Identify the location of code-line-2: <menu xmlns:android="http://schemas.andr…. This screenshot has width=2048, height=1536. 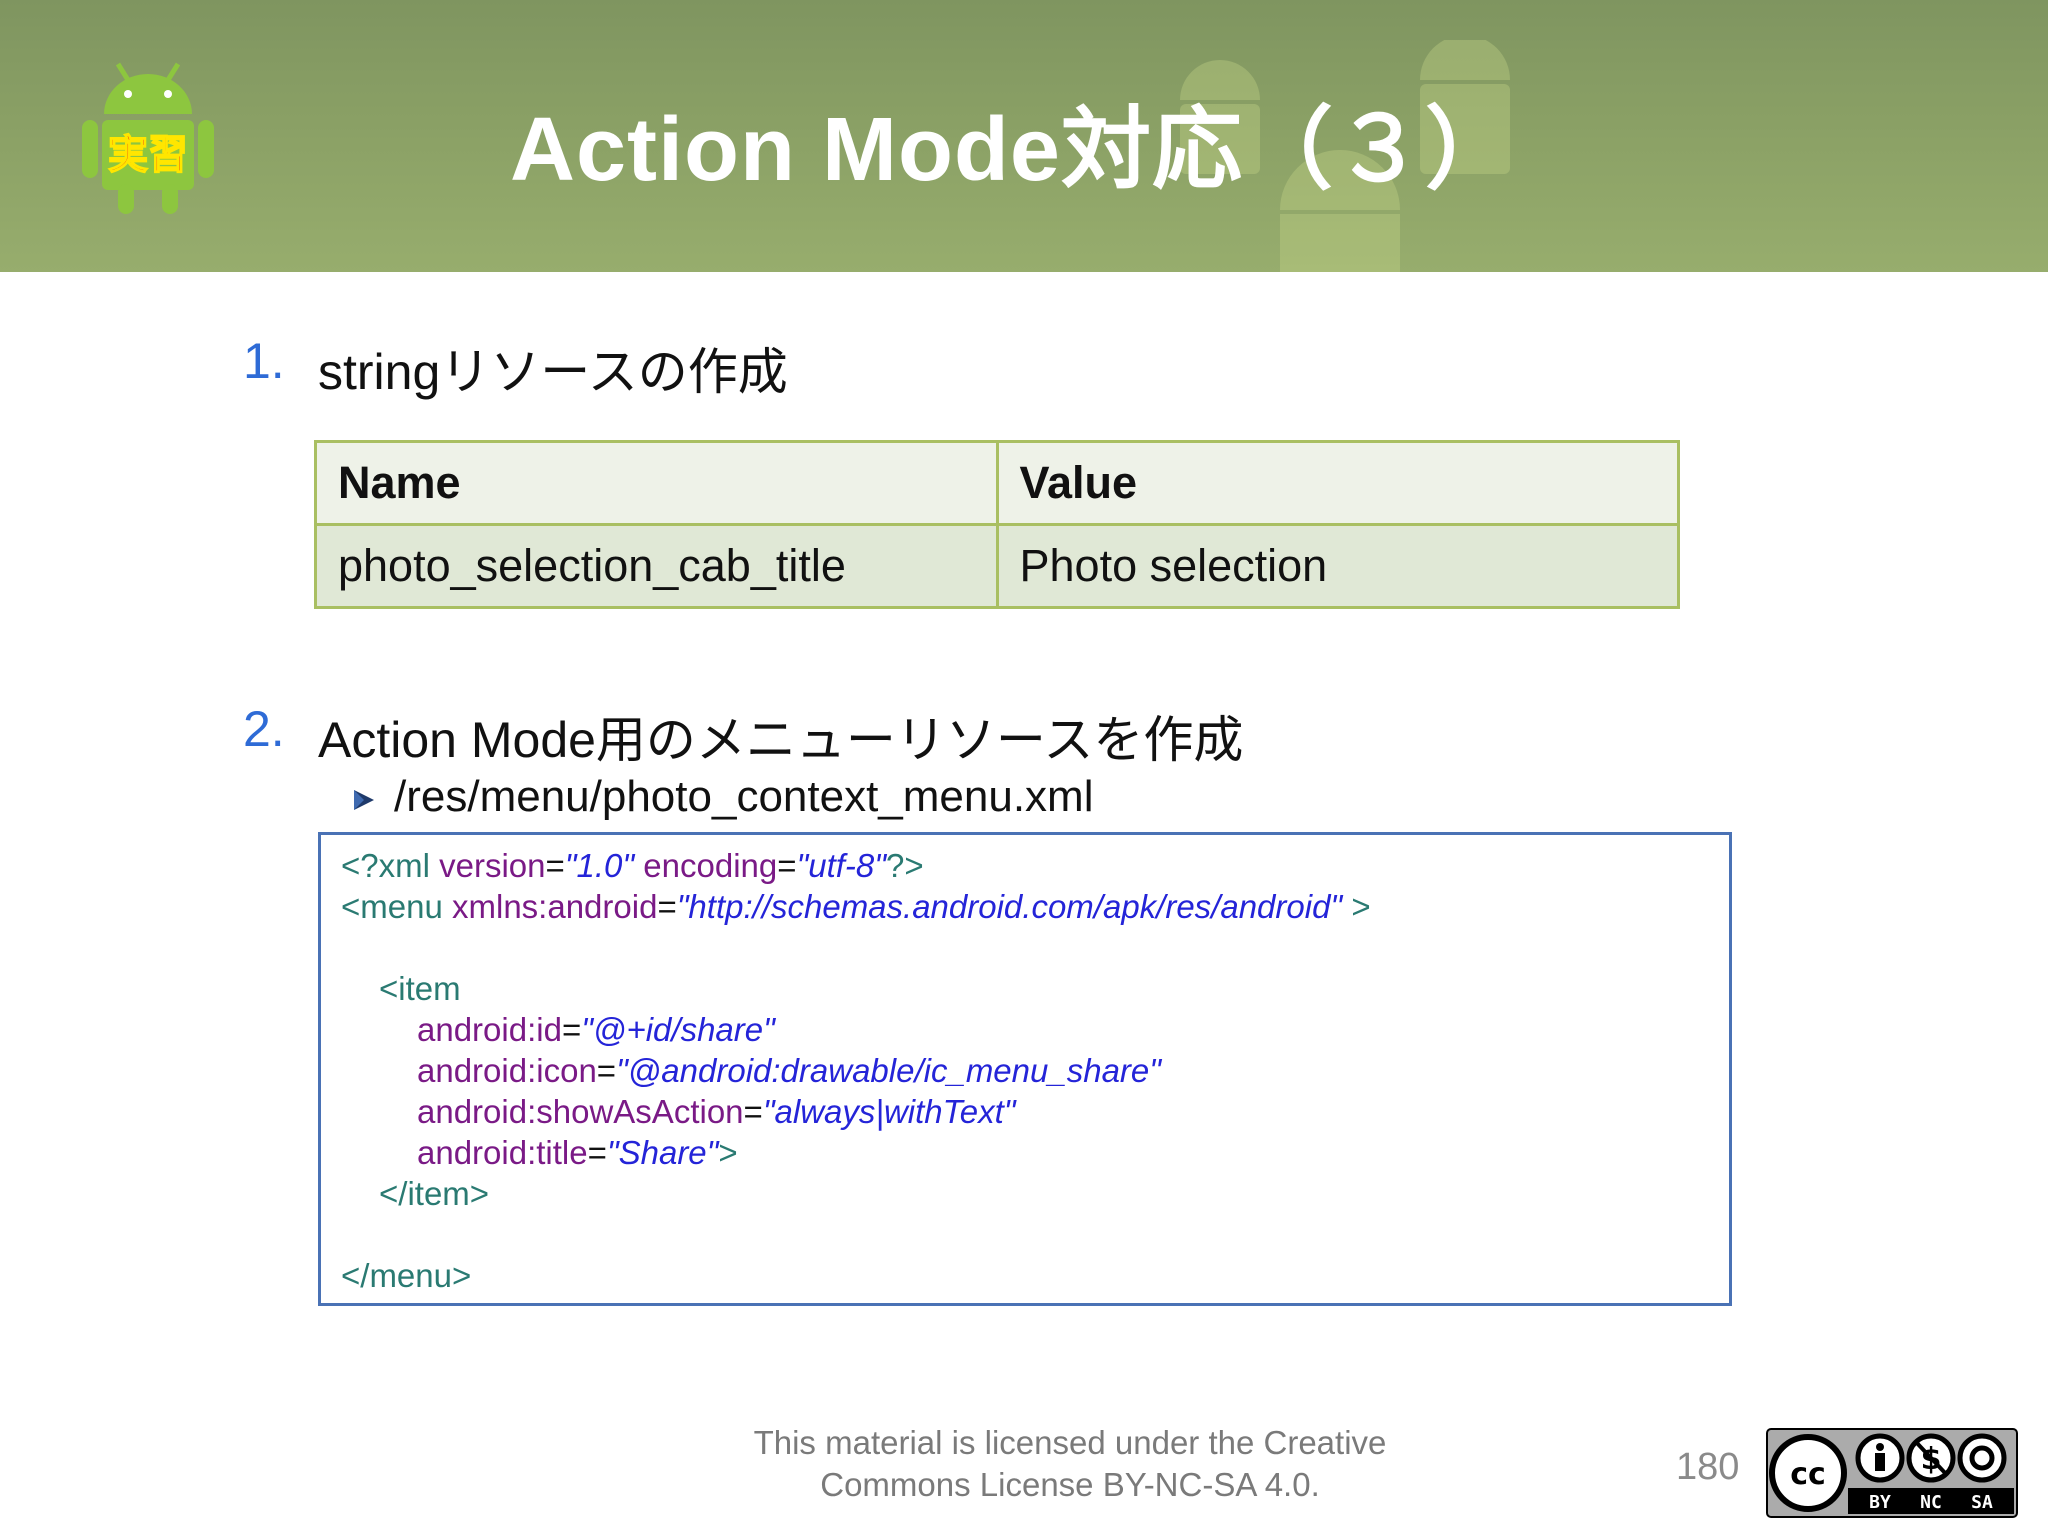
(856, 906).